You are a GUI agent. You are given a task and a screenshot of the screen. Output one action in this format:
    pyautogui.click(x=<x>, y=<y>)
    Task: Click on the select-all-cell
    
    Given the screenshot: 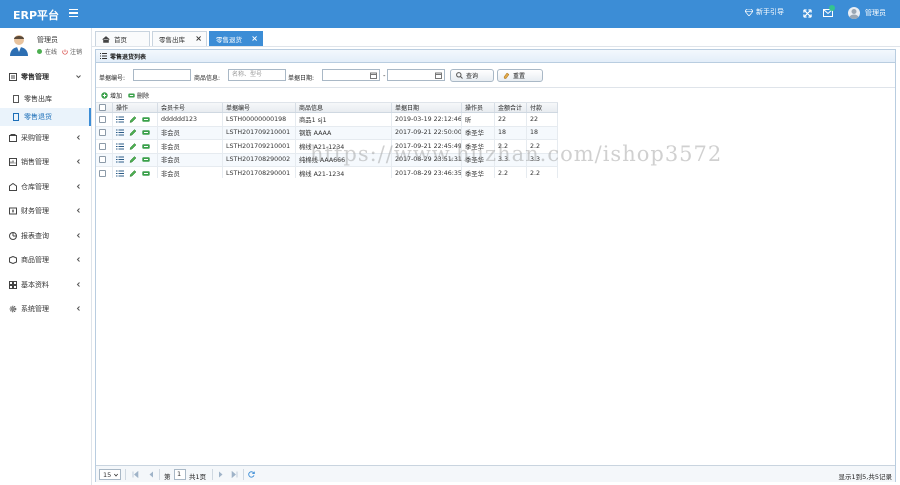 What is the action you would take?
    pyautogui.click(x=104, y=107)
    